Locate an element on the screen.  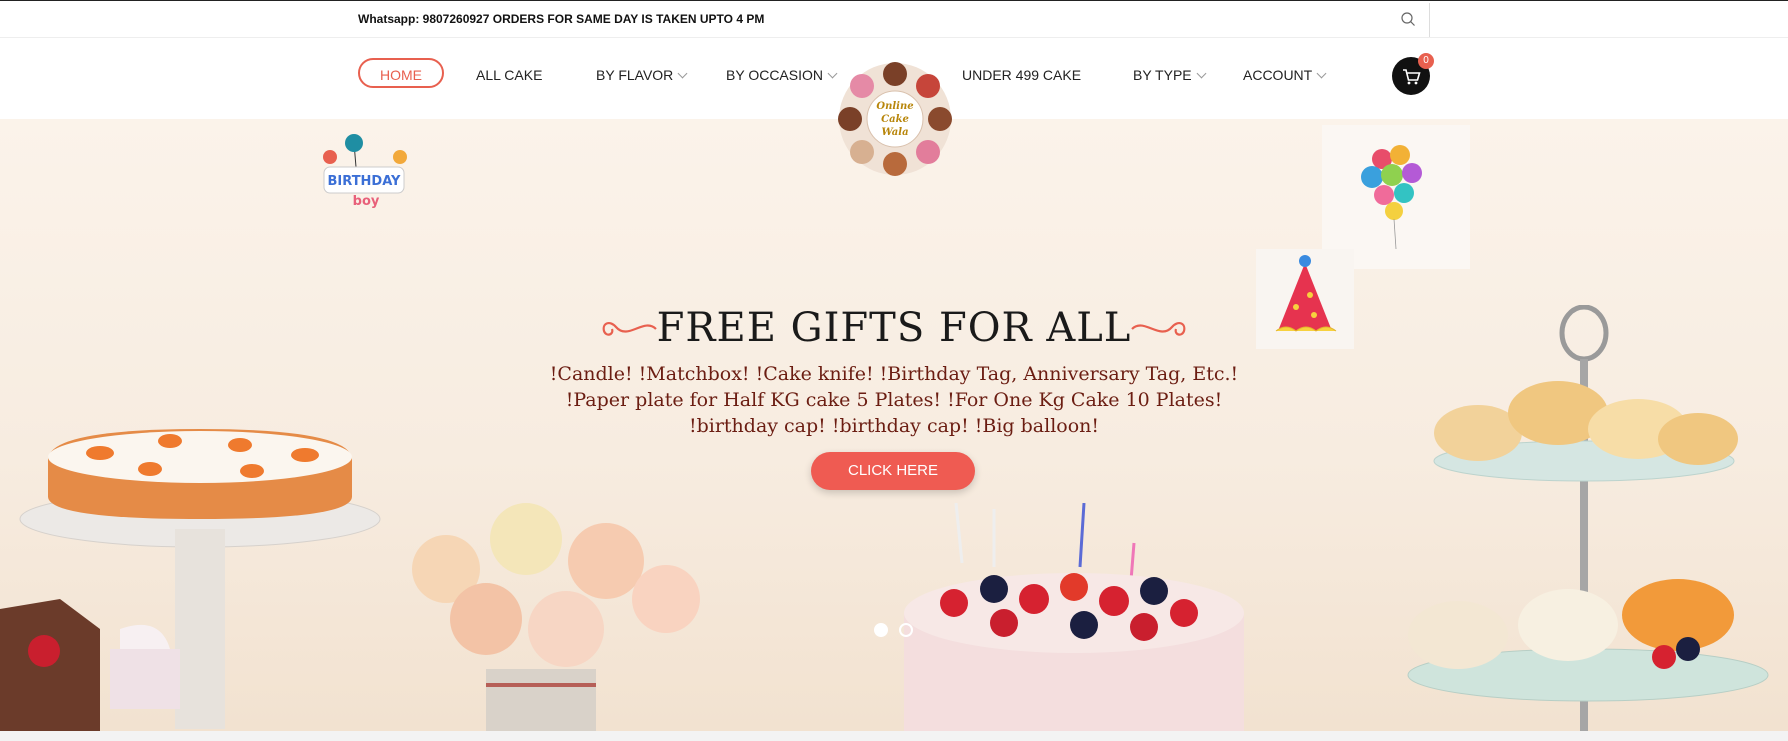
nav-account: ACCOUNT is located at coordinates (1285, 75).